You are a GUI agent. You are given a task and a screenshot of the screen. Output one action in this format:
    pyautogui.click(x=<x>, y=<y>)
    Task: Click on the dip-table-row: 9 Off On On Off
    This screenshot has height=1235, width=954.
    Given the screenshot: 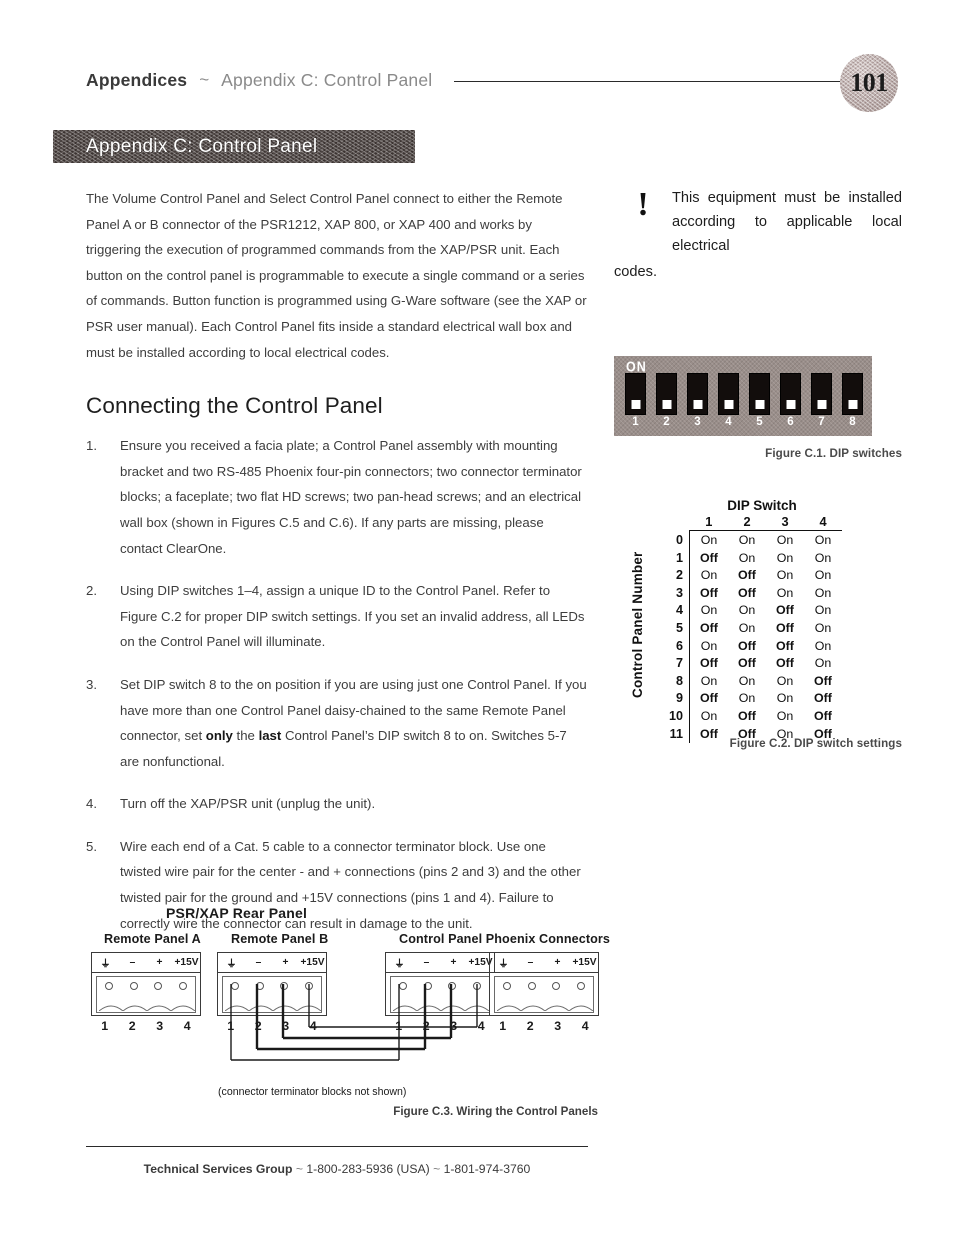 What is the action you would take?
    pyautogui.click(x=747, y=699)
    